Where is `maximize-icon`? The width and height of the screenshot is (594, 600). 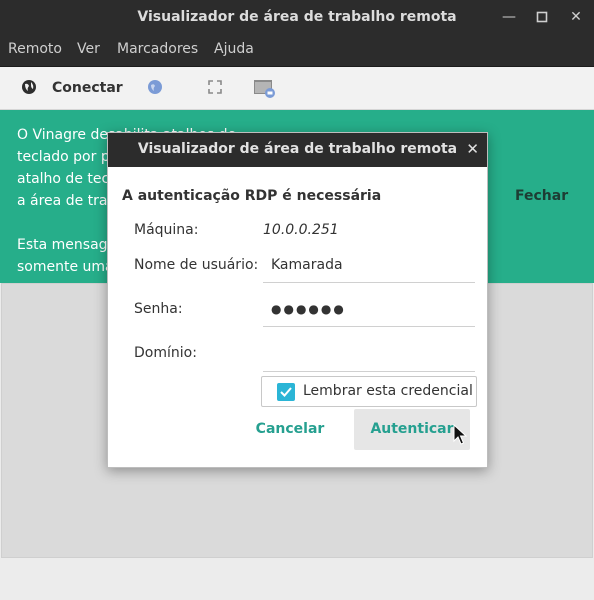 maximize-icon is located at coordinates (542, 17).